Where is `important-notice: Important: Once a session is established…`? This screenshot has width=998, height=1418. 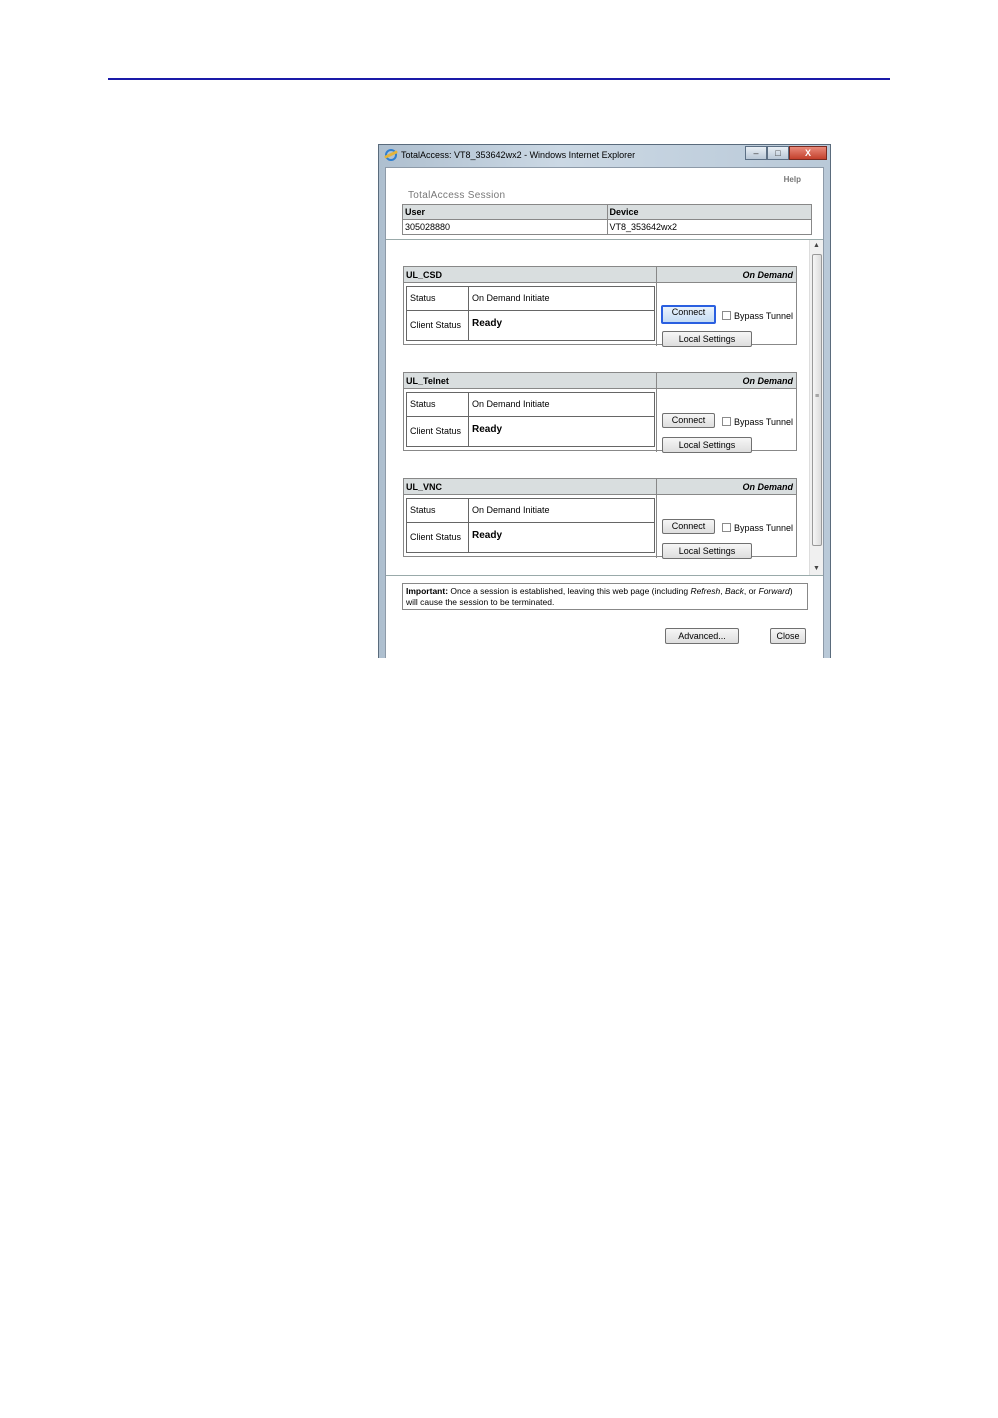
important-notice: Important: Once a session is established… is located at coordinates (605, 596).